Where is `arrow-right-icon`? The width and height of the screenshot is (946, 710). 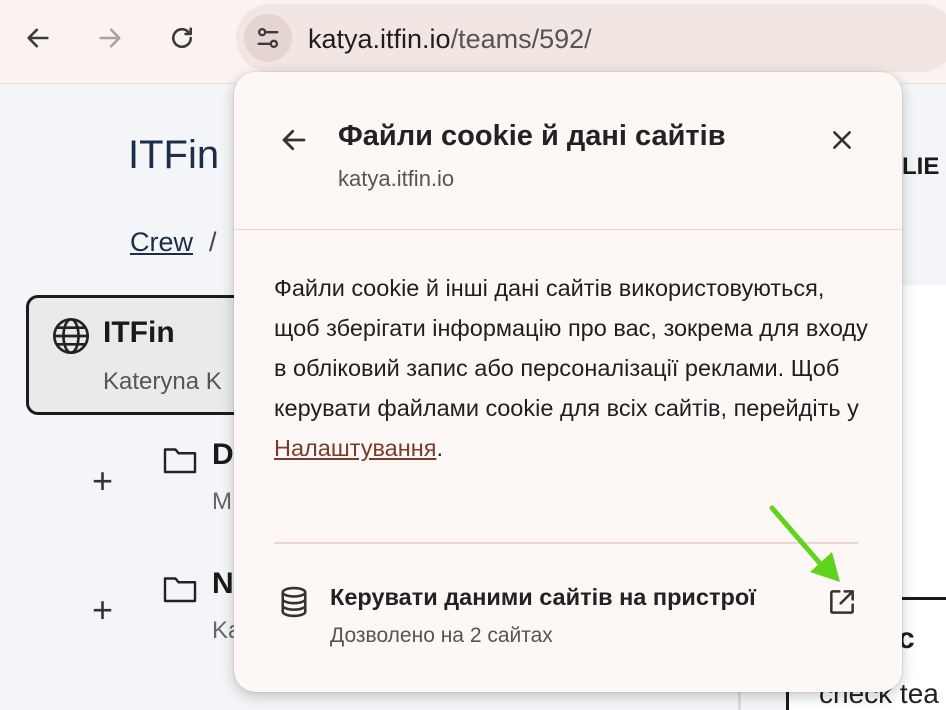 arrow-right-icon is located at coordinates (110, 38).